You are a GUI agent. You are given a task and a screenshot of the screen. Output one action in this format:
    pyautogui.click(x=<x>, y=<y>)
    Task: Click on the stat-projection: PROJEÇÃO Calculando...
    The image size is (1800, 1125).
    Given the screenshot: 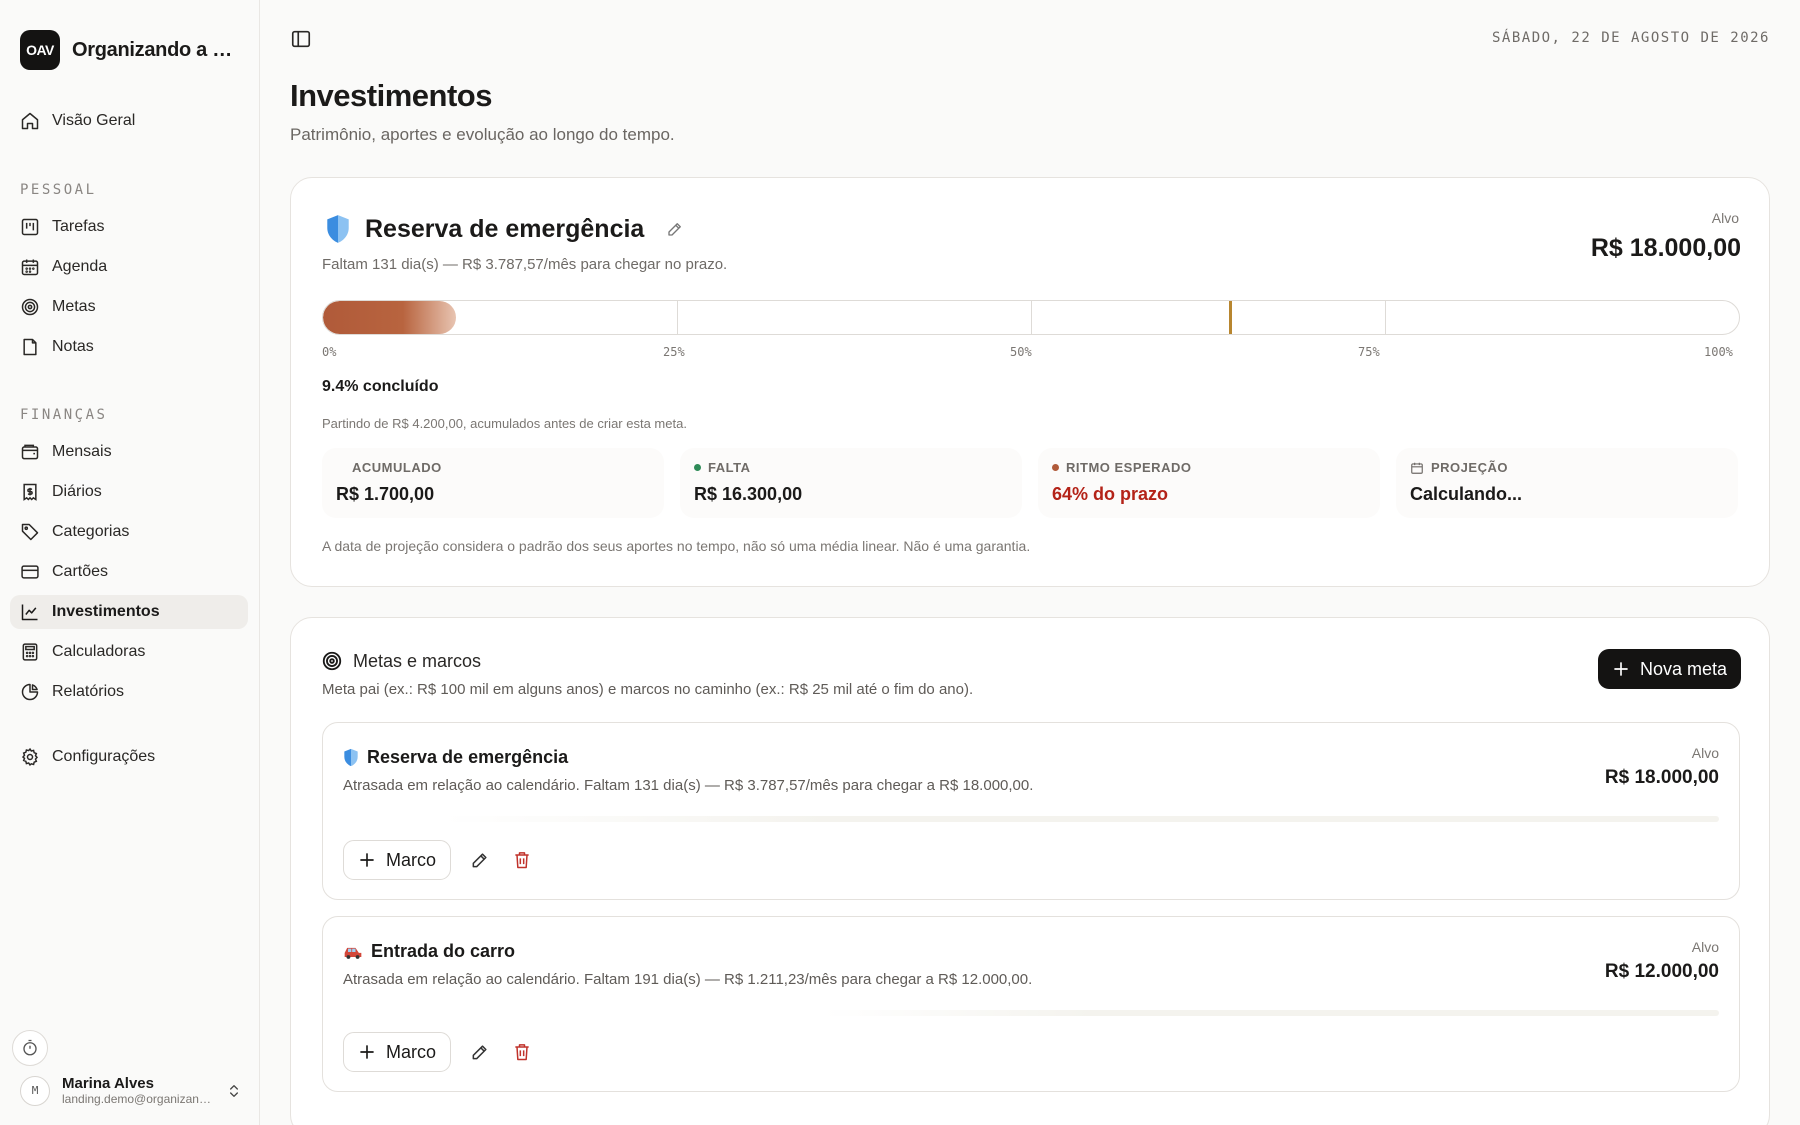 What is the action you would take?
    pyautogui.click(x=1567, y=483)
    